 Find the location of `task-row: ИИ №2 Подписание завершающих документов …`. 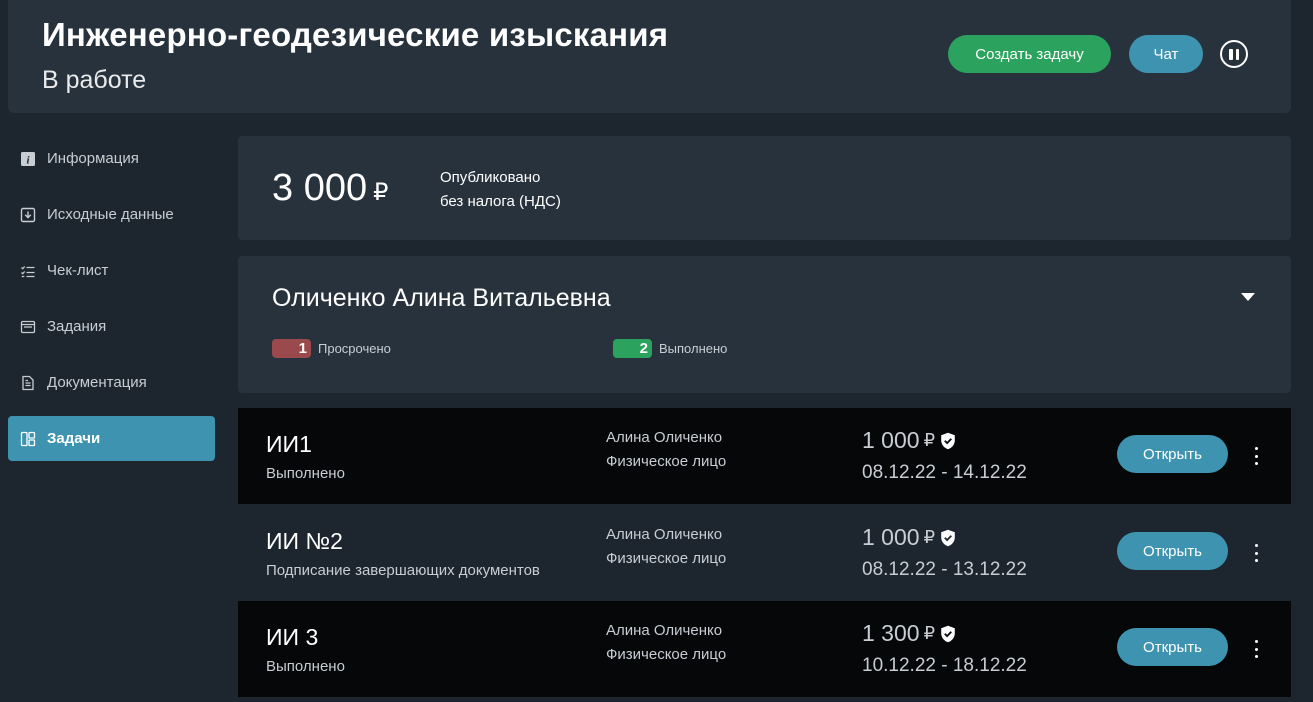

task-row: ИИ №2 Подписание завершающих документов … is located at coordinates (764, 553).